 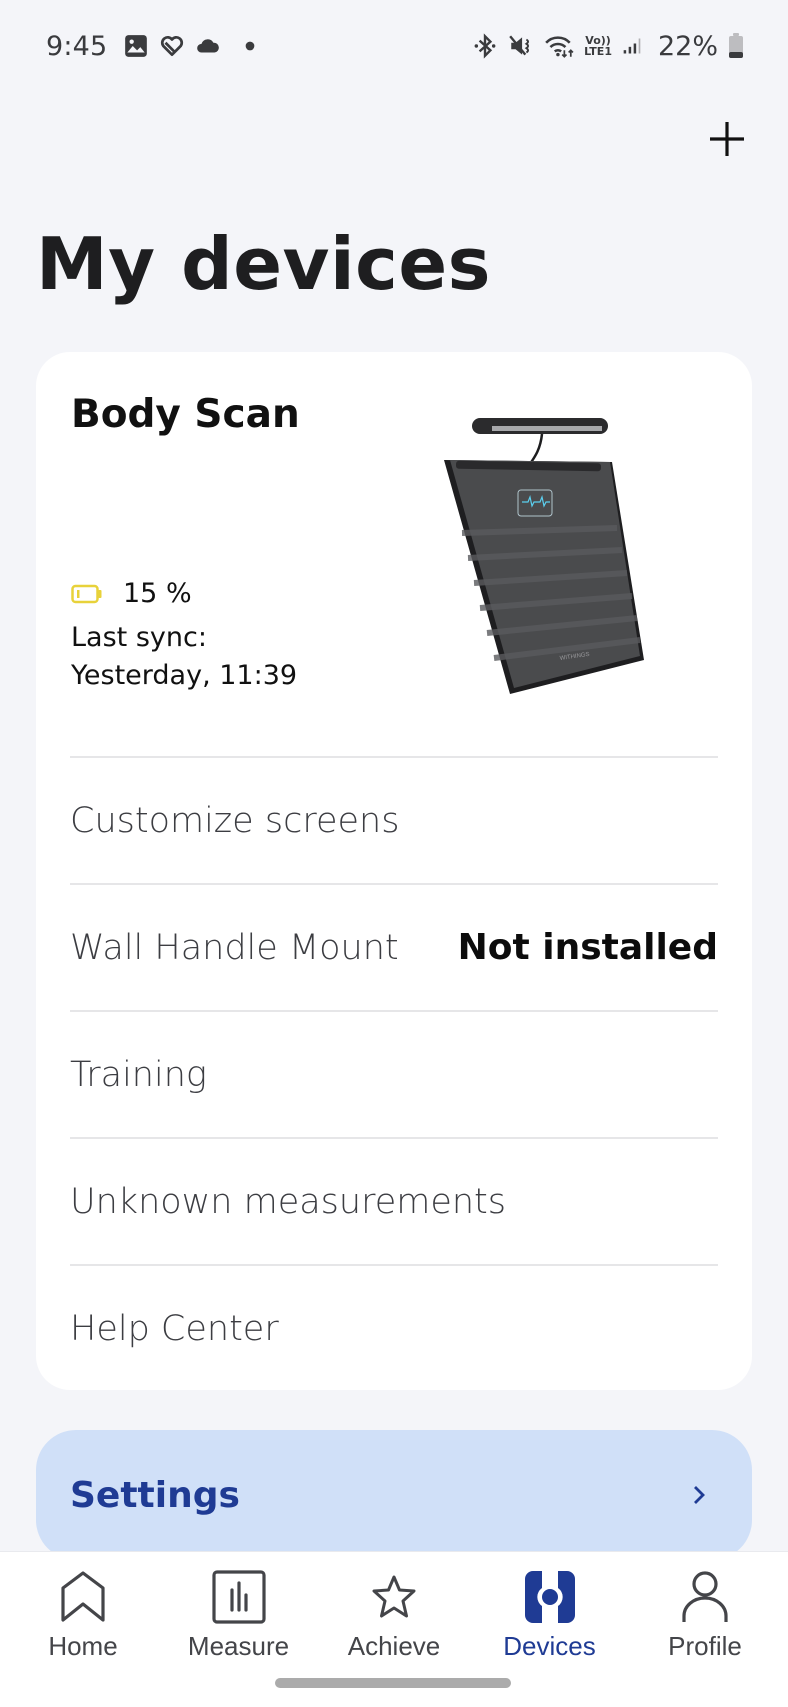 I want to click on last-sync-value: Yesterday, 11:39, so click(x=184, y=675).